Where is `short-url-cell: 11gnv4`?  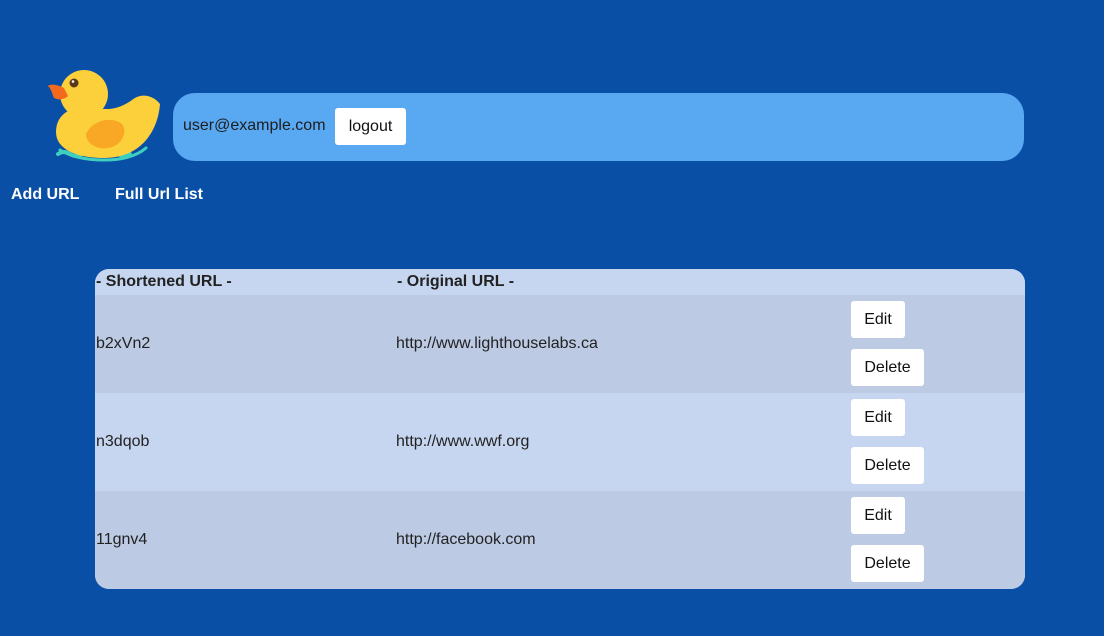
short-url-cell: 11gnv4 is located at coordinates (122, 539).